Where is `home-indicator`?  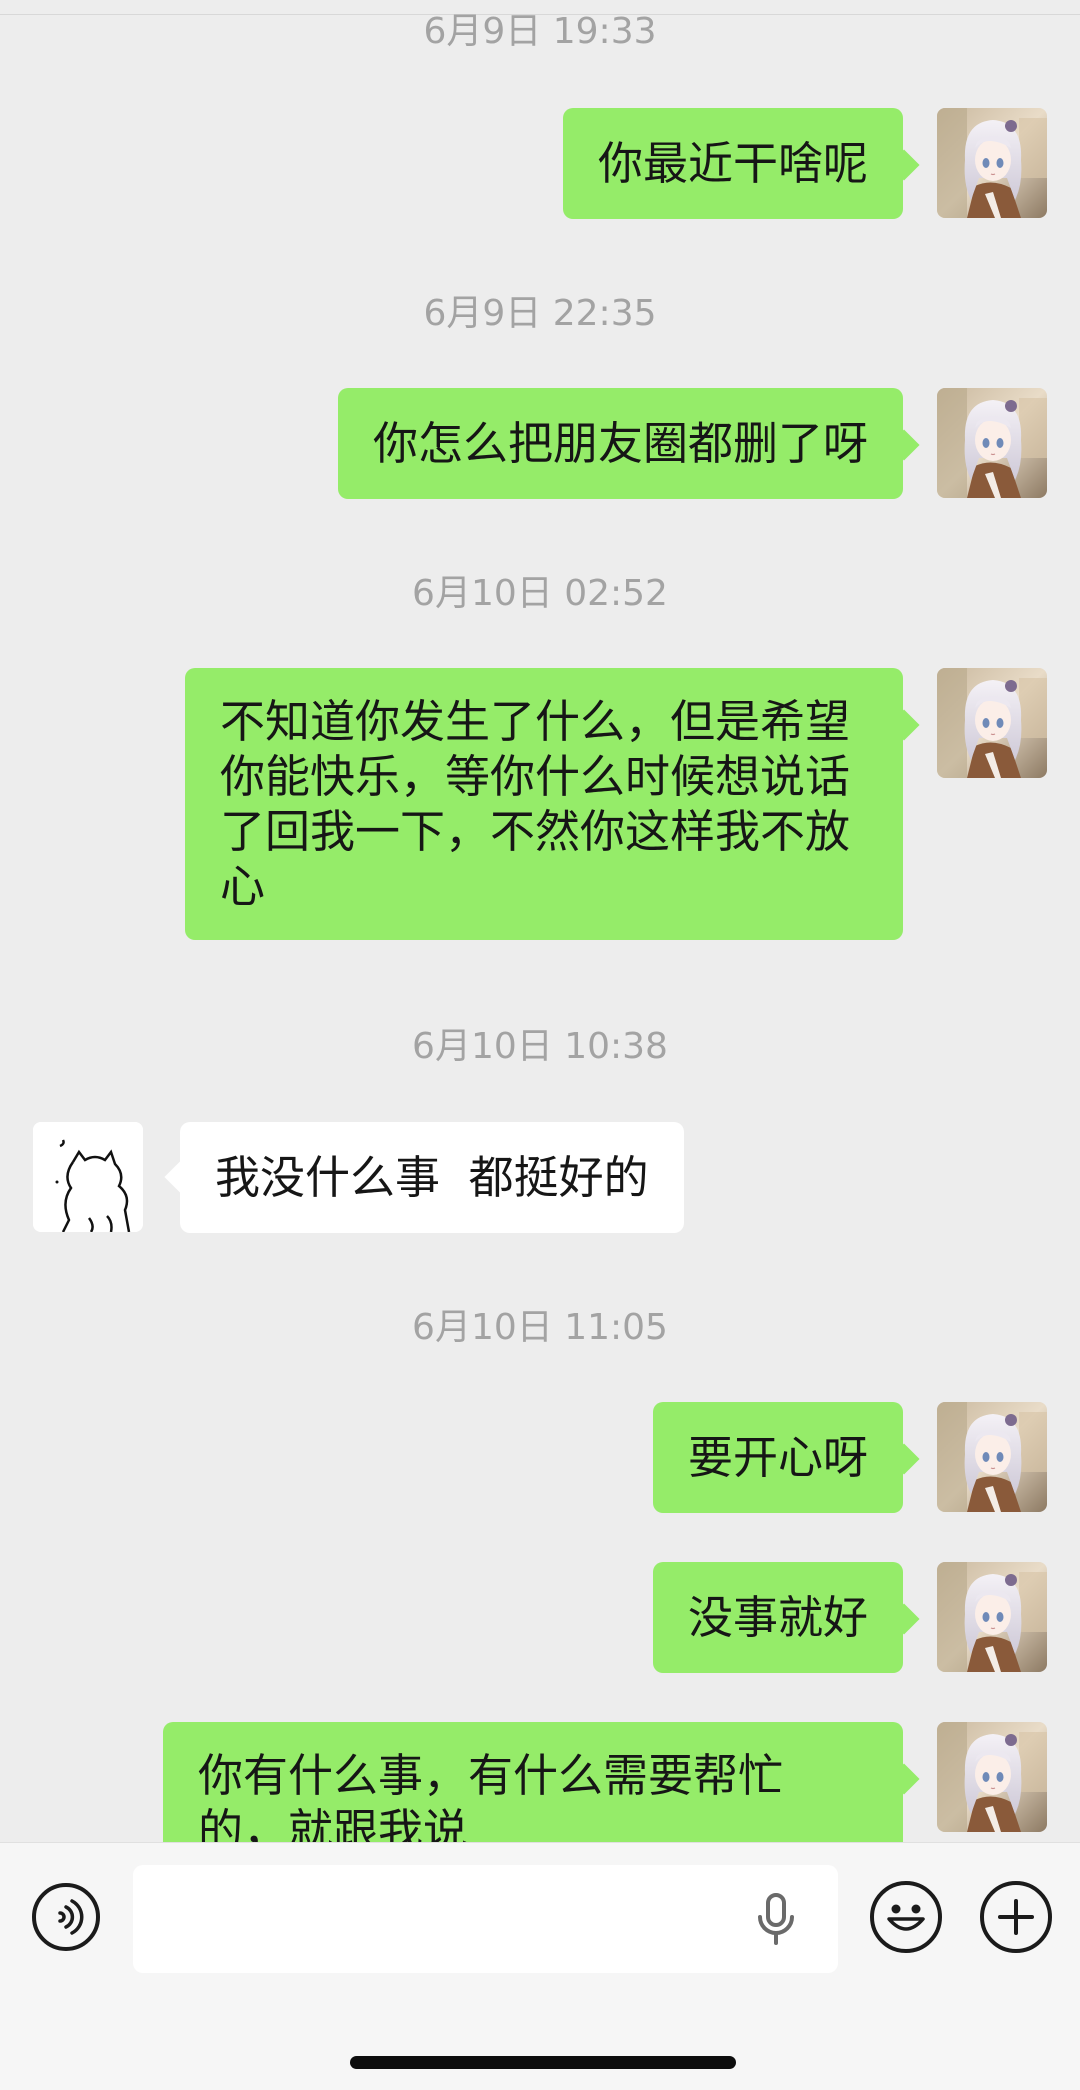
home-indicator is located at coordinates (543, 2062).